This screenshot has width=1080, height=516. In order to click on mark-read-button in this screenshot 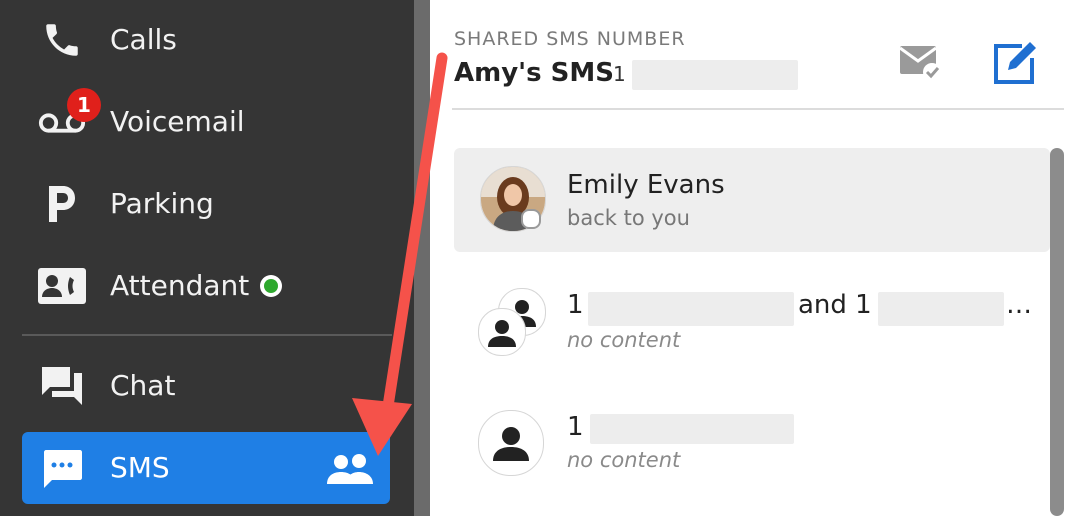, I will do `click(920, 62)`.